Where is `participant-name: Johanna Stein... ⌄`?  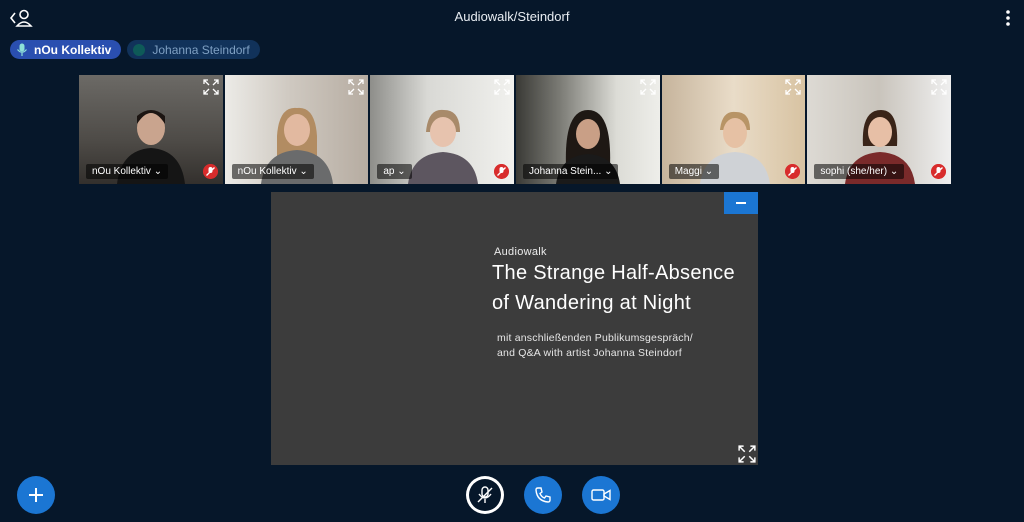
participant-name: Johanna Stein... ⌄ is located at coordinates (571, 171).